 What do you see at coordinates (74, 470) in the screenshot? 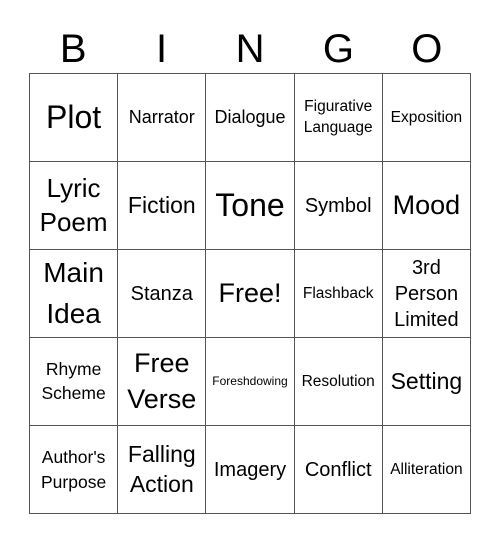
I see `bingo-cell: Author's Purpose` at bounding box center [74, 470].